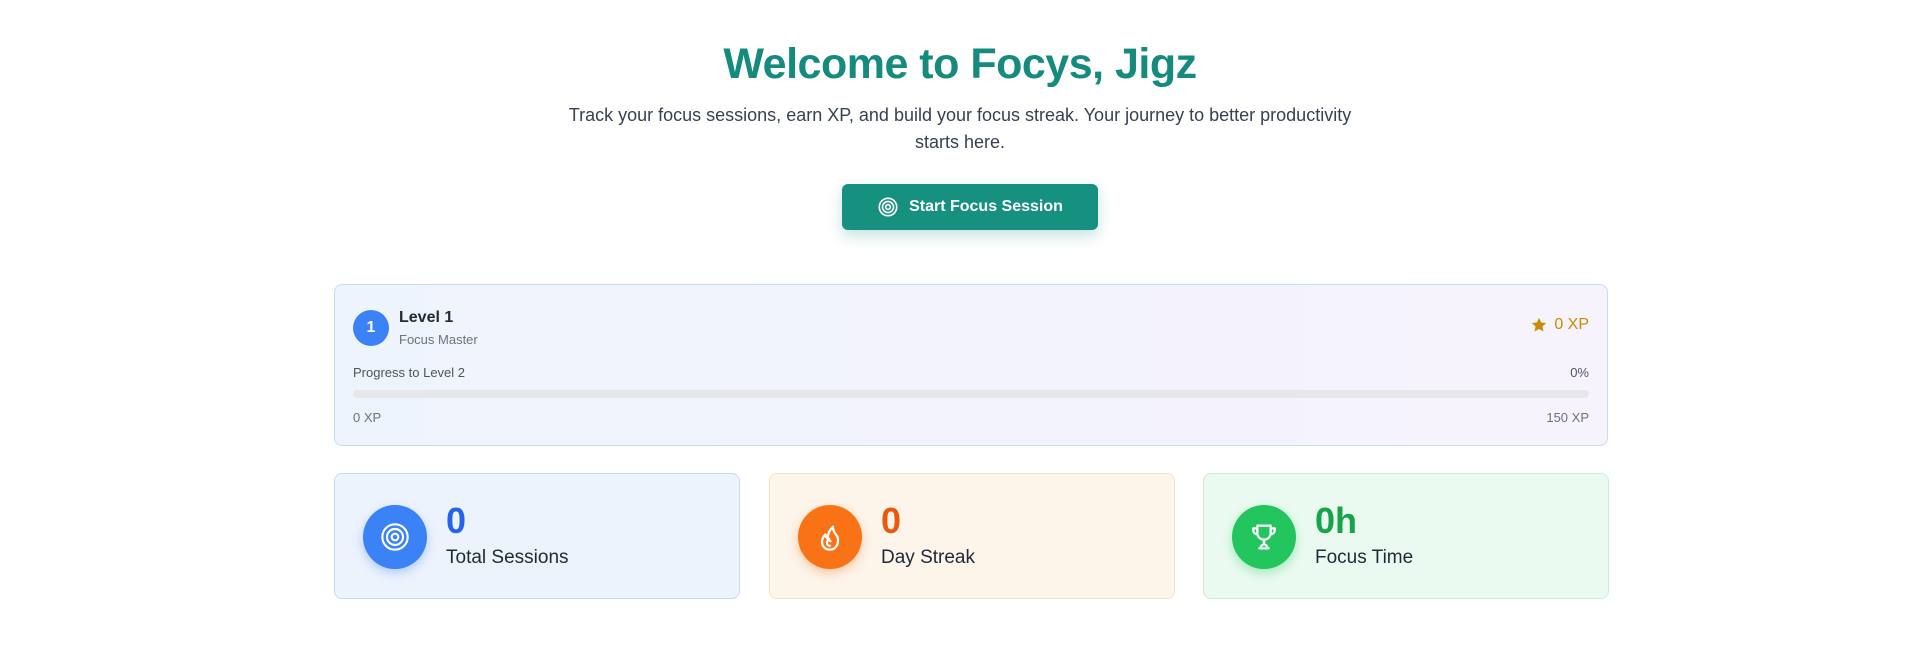 The height and width of the screenshot is (646, 1920). What do you see at coordinates (1364, 557) in the screenshot?
I see `stat-label: Focus Time` at bounding box center [1364, 557].